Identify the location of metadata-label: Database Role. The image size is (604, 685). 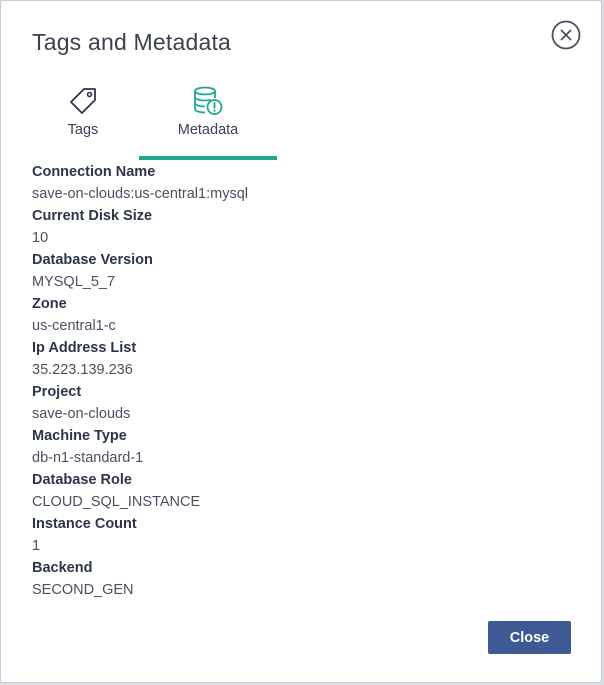
(82, 480).